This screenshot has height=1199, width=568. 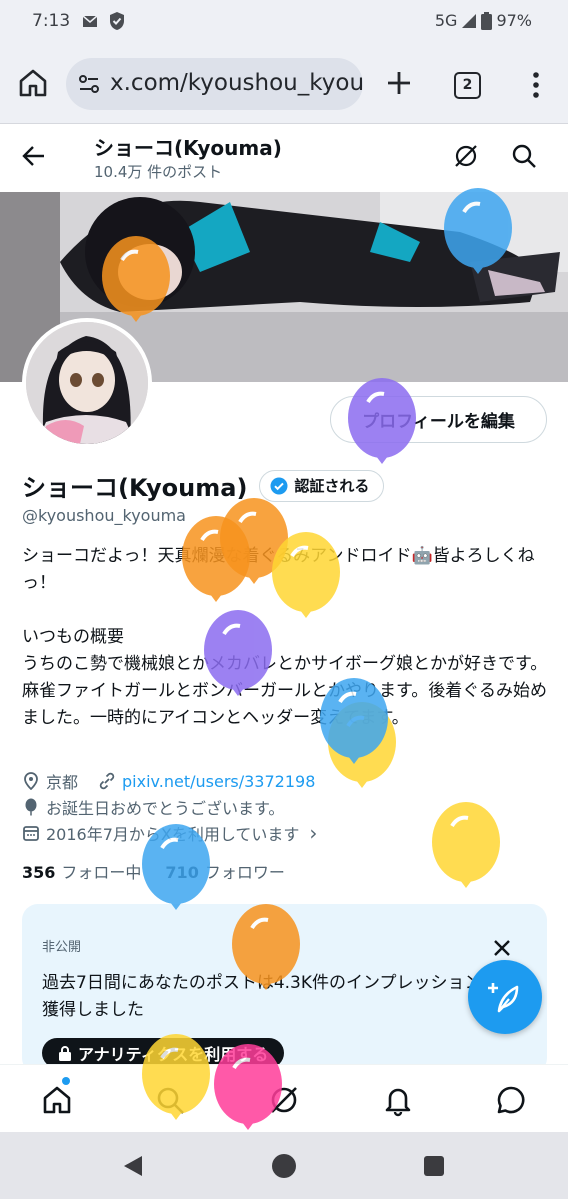 What do you see at coordinates (104, 515) in the screenshot?
I see `user-handle: @kyoushou_kyouma` at bounding box center [104, 515].